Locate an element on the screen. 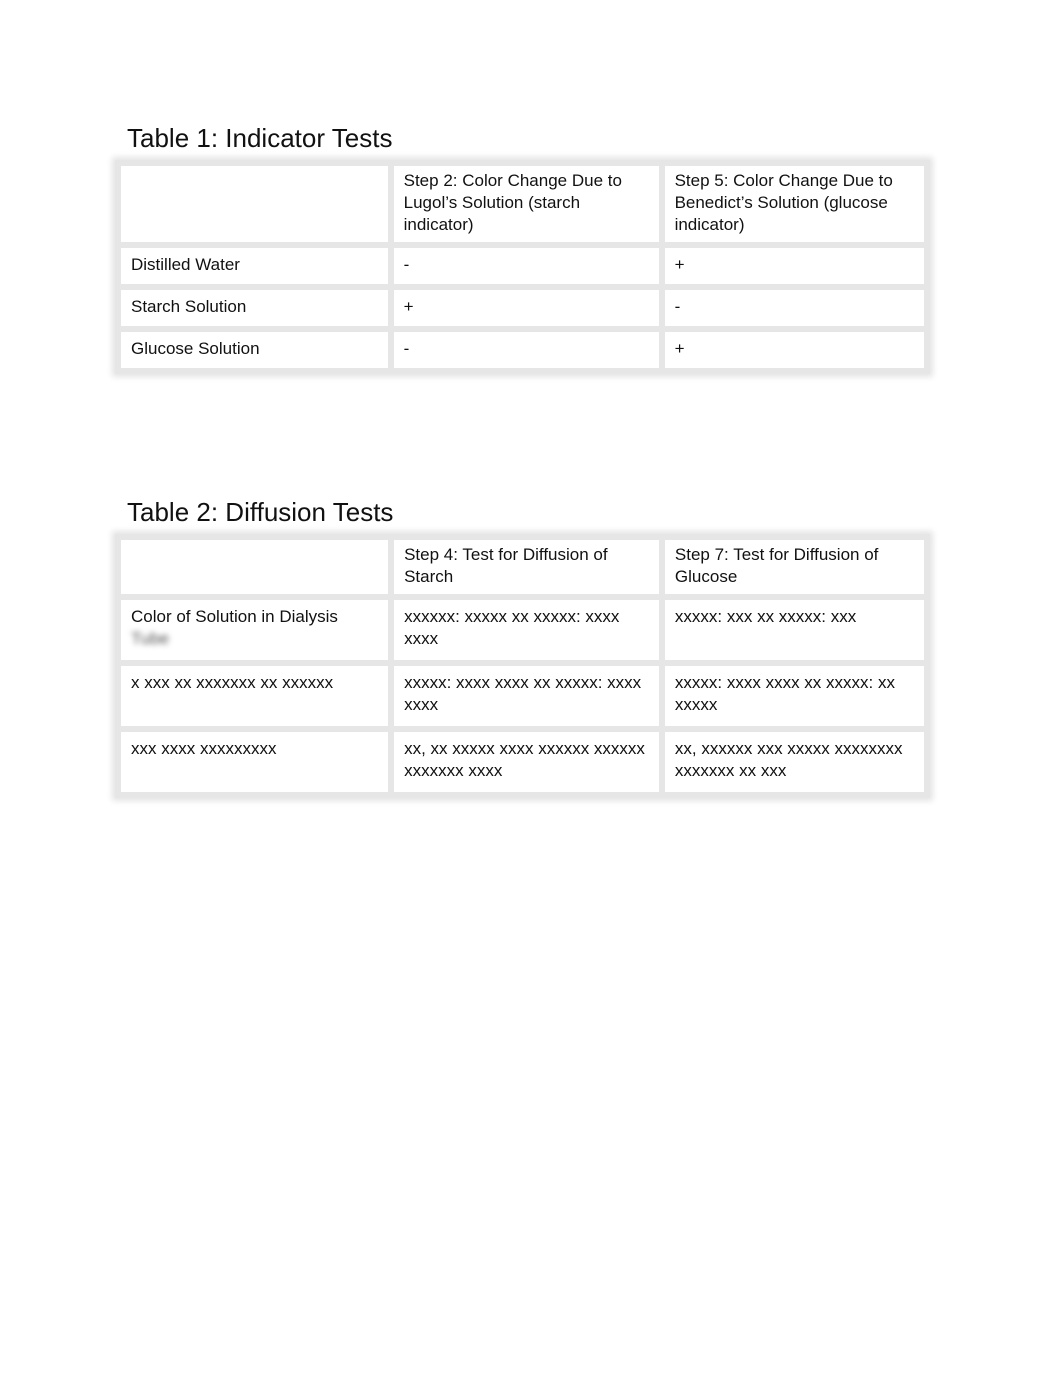 The image size is (1062, 1377). starch-result: xxxxxx: xxxxx xx xxxxx: xxxx xxxx is located at coordinates (529, 633).